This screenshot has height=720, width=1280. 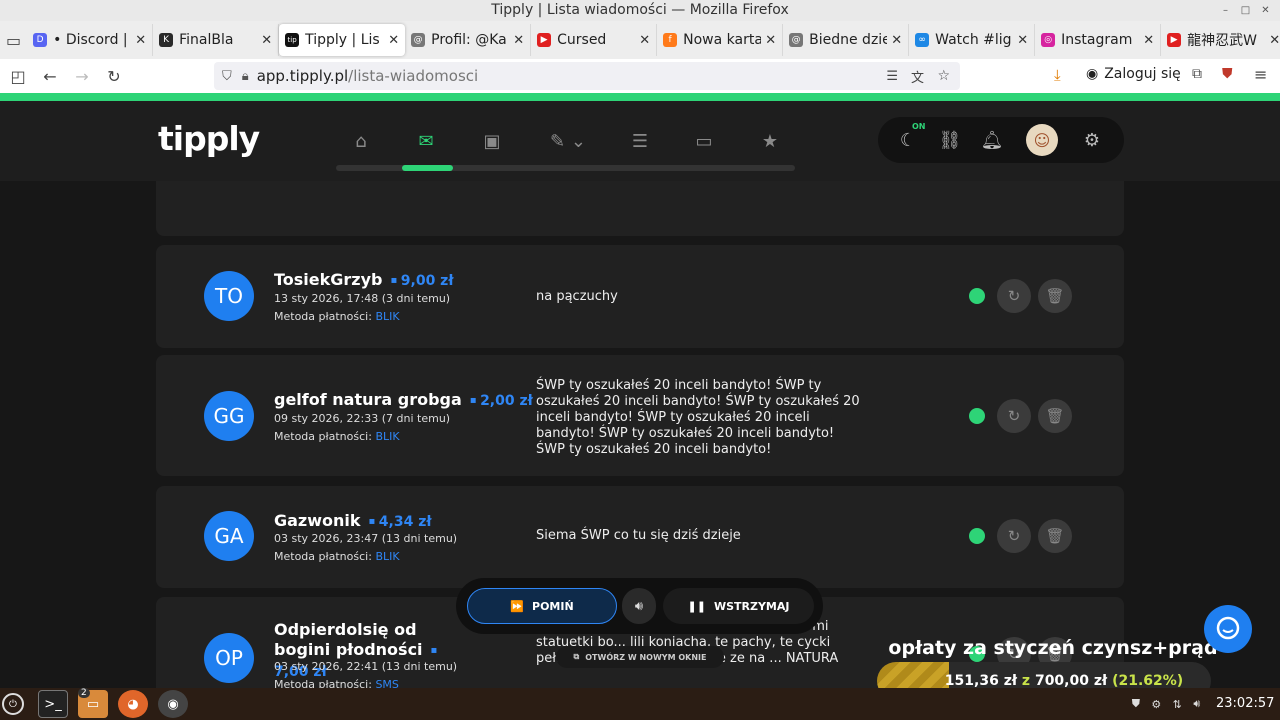 I want to click on chat-support-button, so click(x=1228, y=629).